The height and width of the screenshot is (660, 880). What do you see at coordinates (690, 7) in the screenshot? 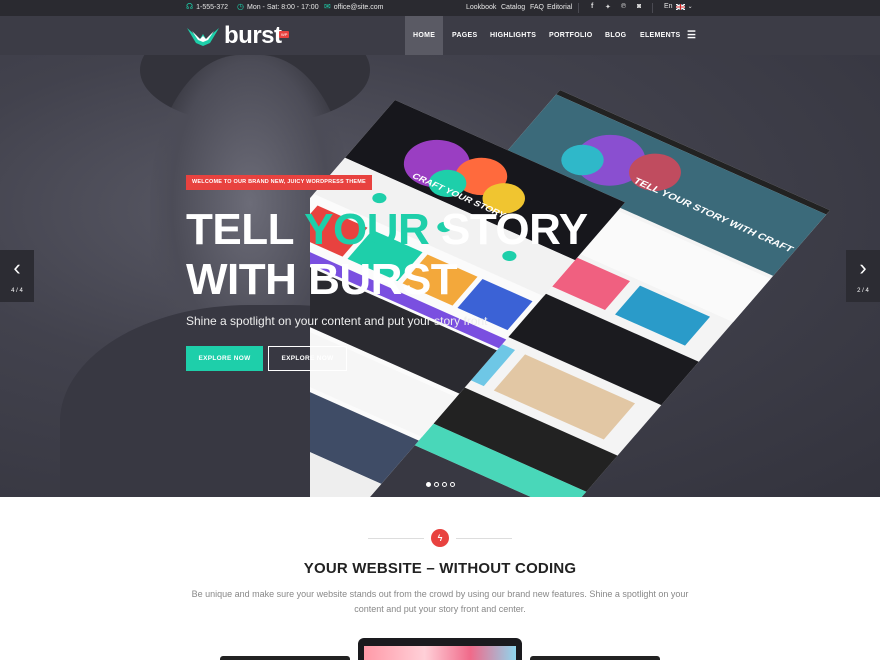
I see `chevron-down-icon: ⌄` at bounding box center [690, 7].